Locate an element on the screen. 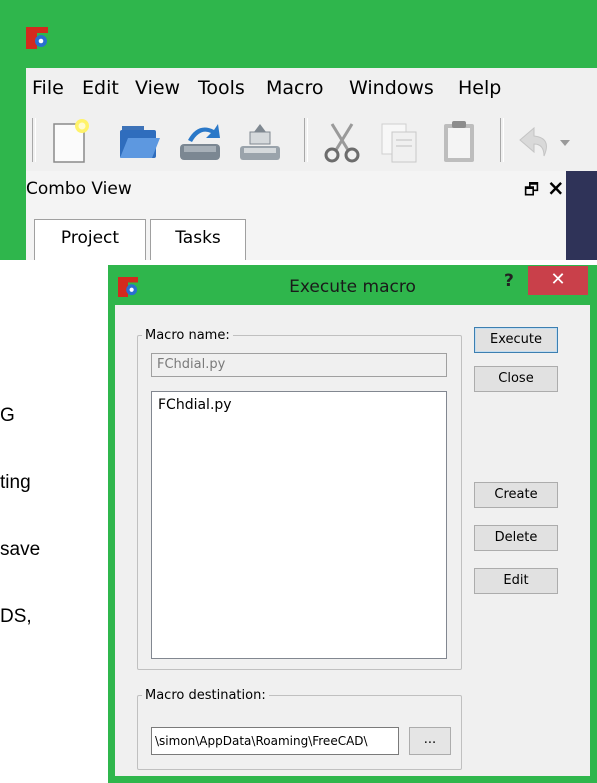  macro-name-label: Macro name: is located at coordinates (187, 335).